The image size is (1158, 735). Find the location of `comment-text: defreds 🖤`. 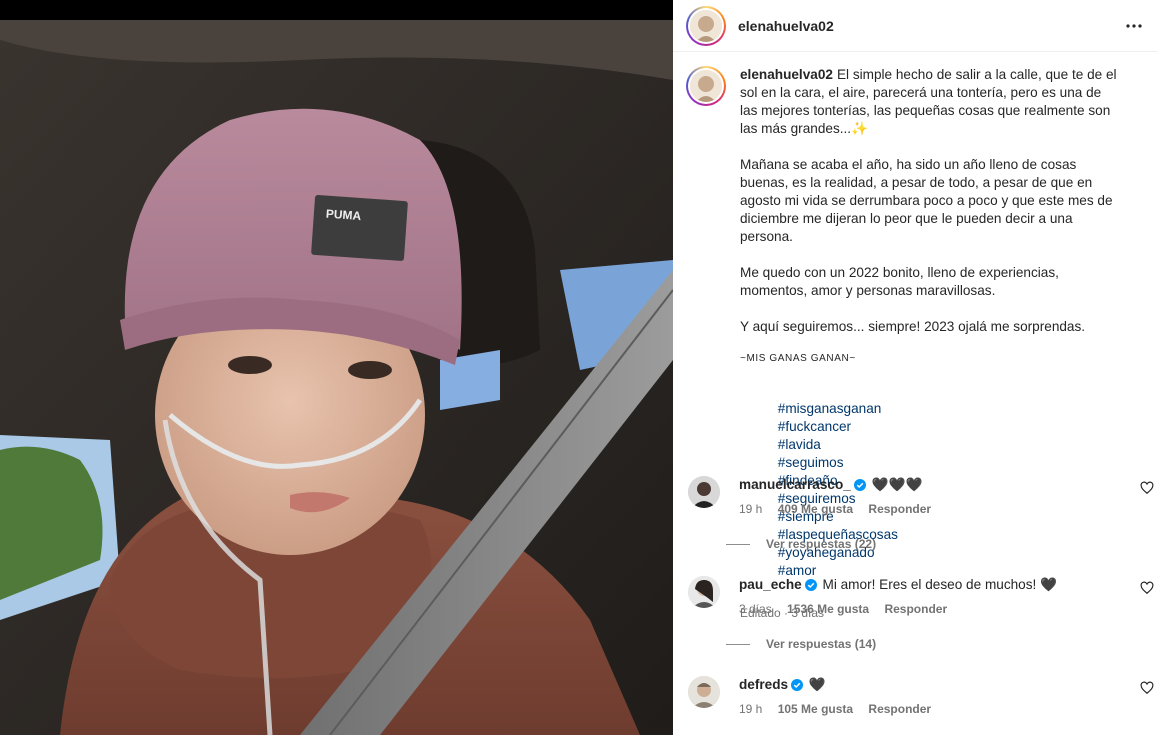

comment-text: defreds 🖤 is located at coordinates (782, 685).